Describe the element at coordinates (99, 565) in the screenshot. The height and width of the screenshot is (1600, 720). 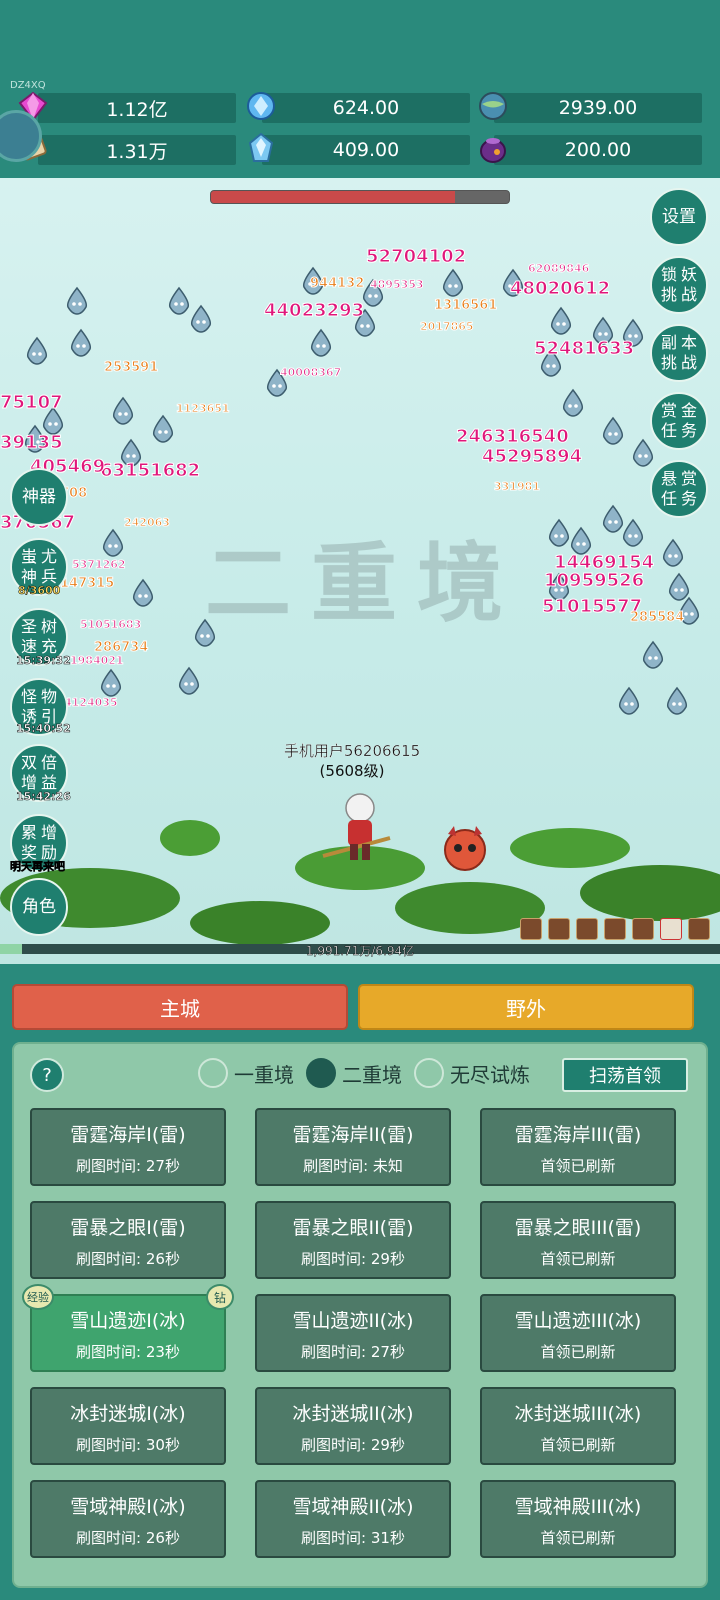
I see `damage-number: 5371262` at that location.